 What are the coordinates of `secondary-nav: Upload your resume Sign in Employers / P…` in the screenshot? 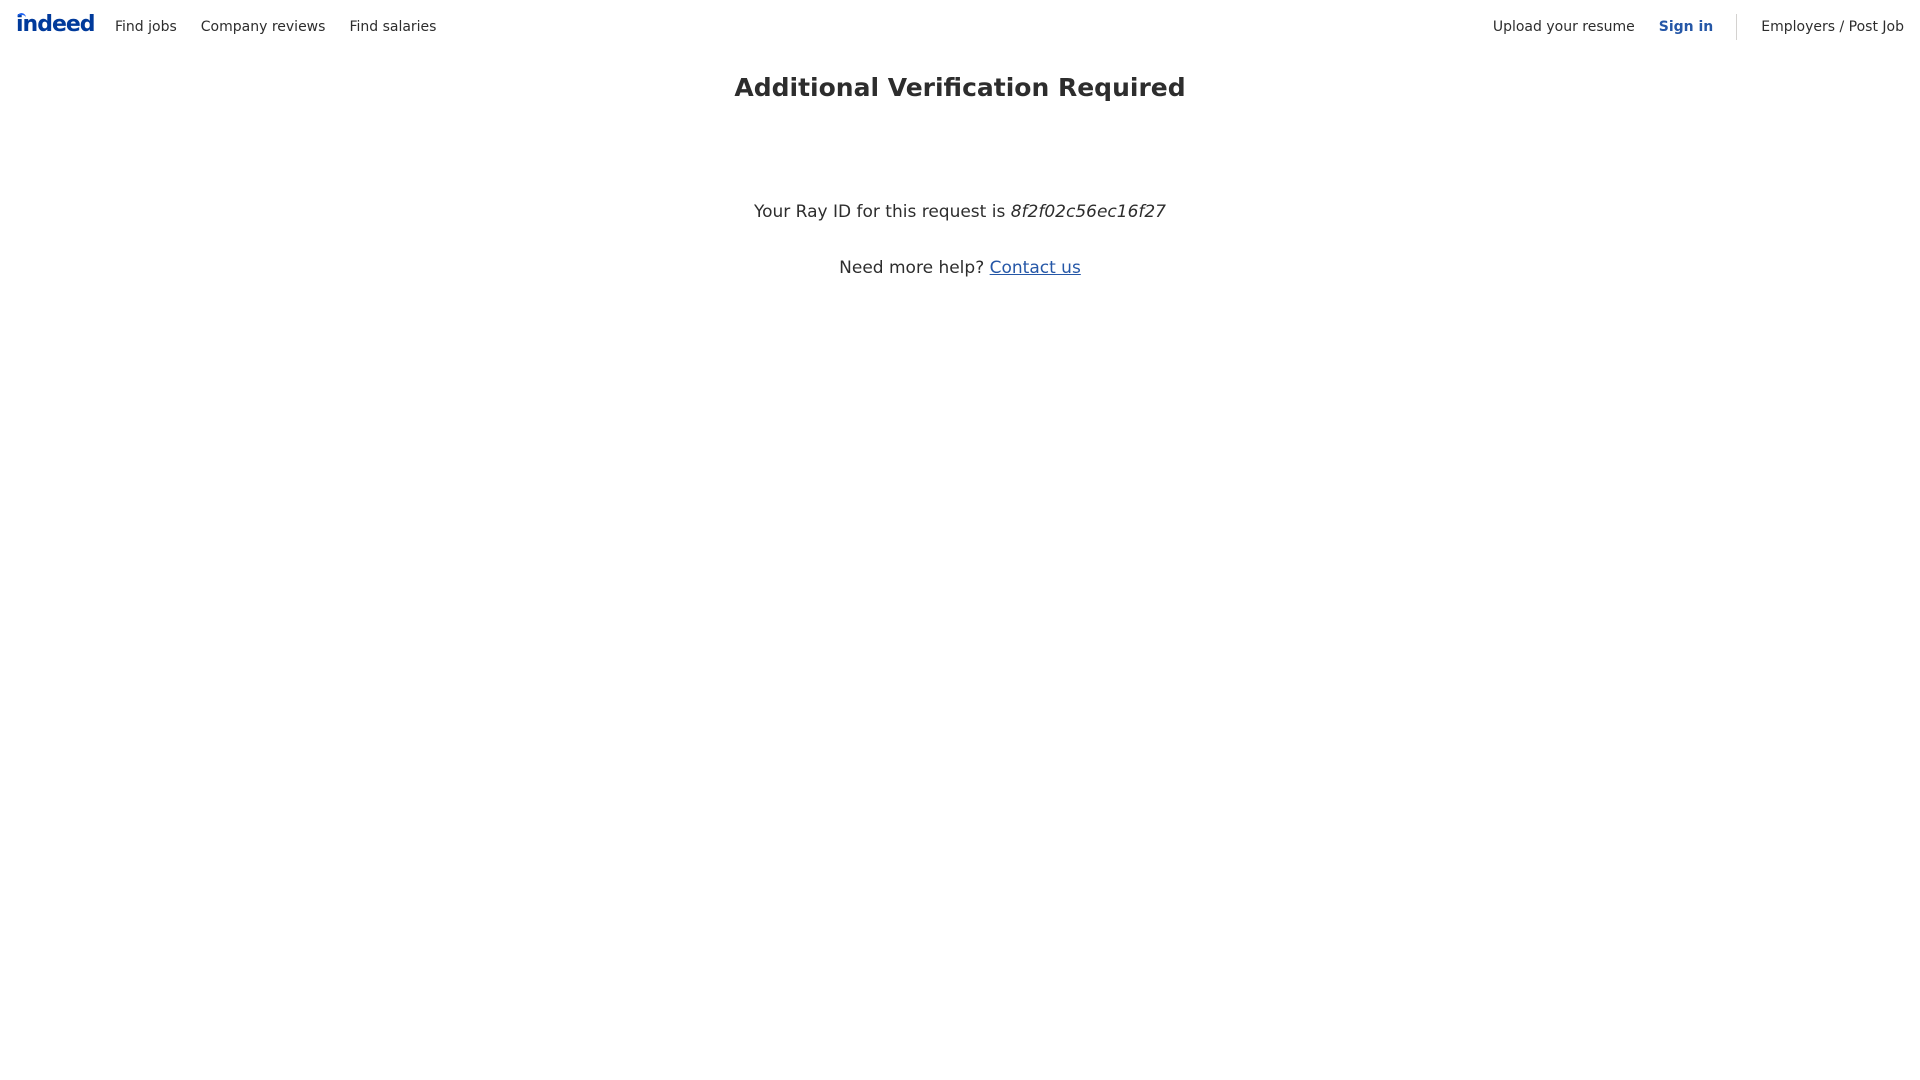 It's located at (1698, 27).